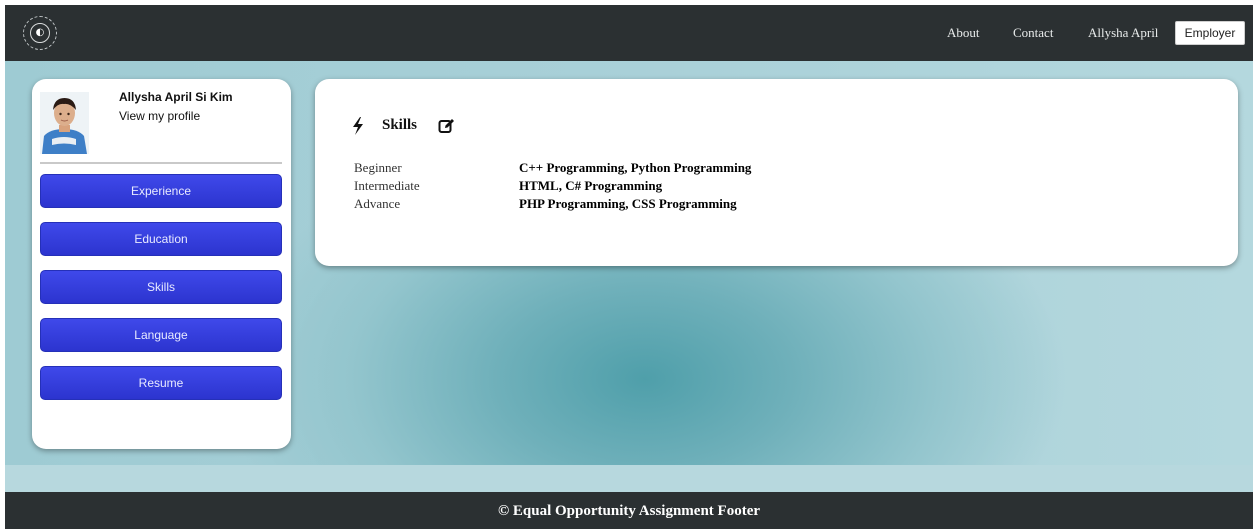  What do you see at coordinates (161, 287) in the screenshot?
I see `skills-button: Skills` at bounding box center [161, 287].